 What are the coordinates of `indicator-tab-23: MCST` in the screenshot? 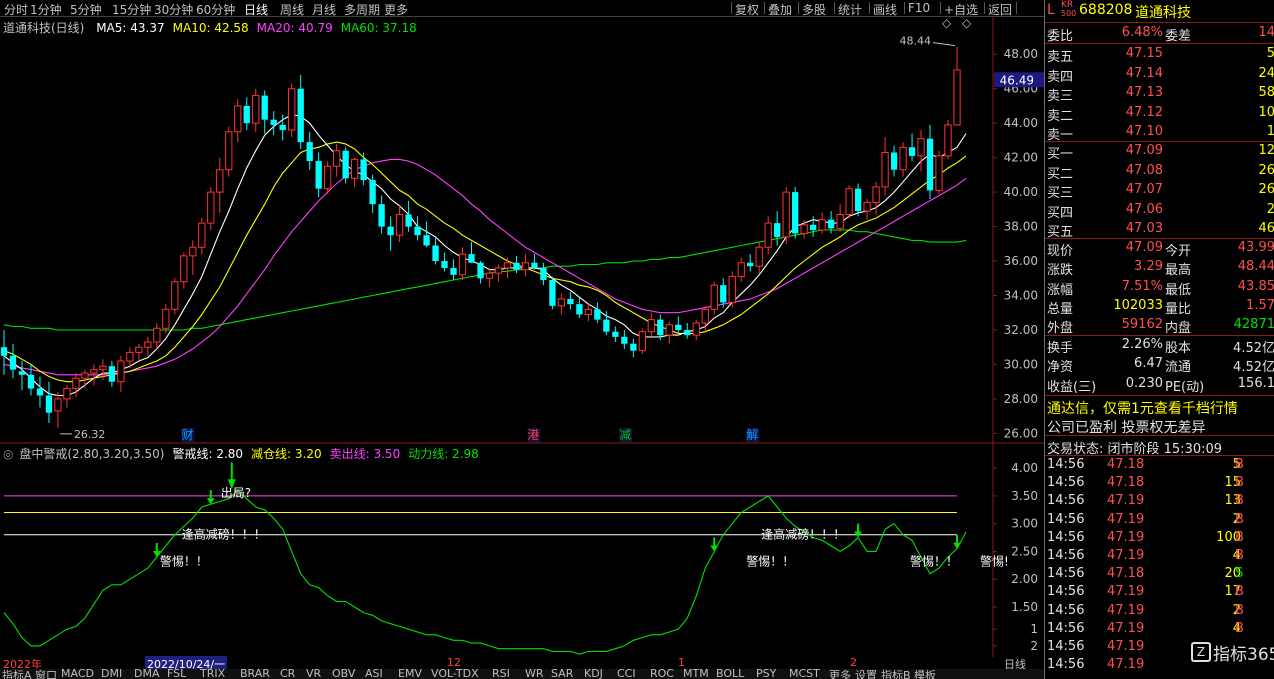 It's located at (804, 674).